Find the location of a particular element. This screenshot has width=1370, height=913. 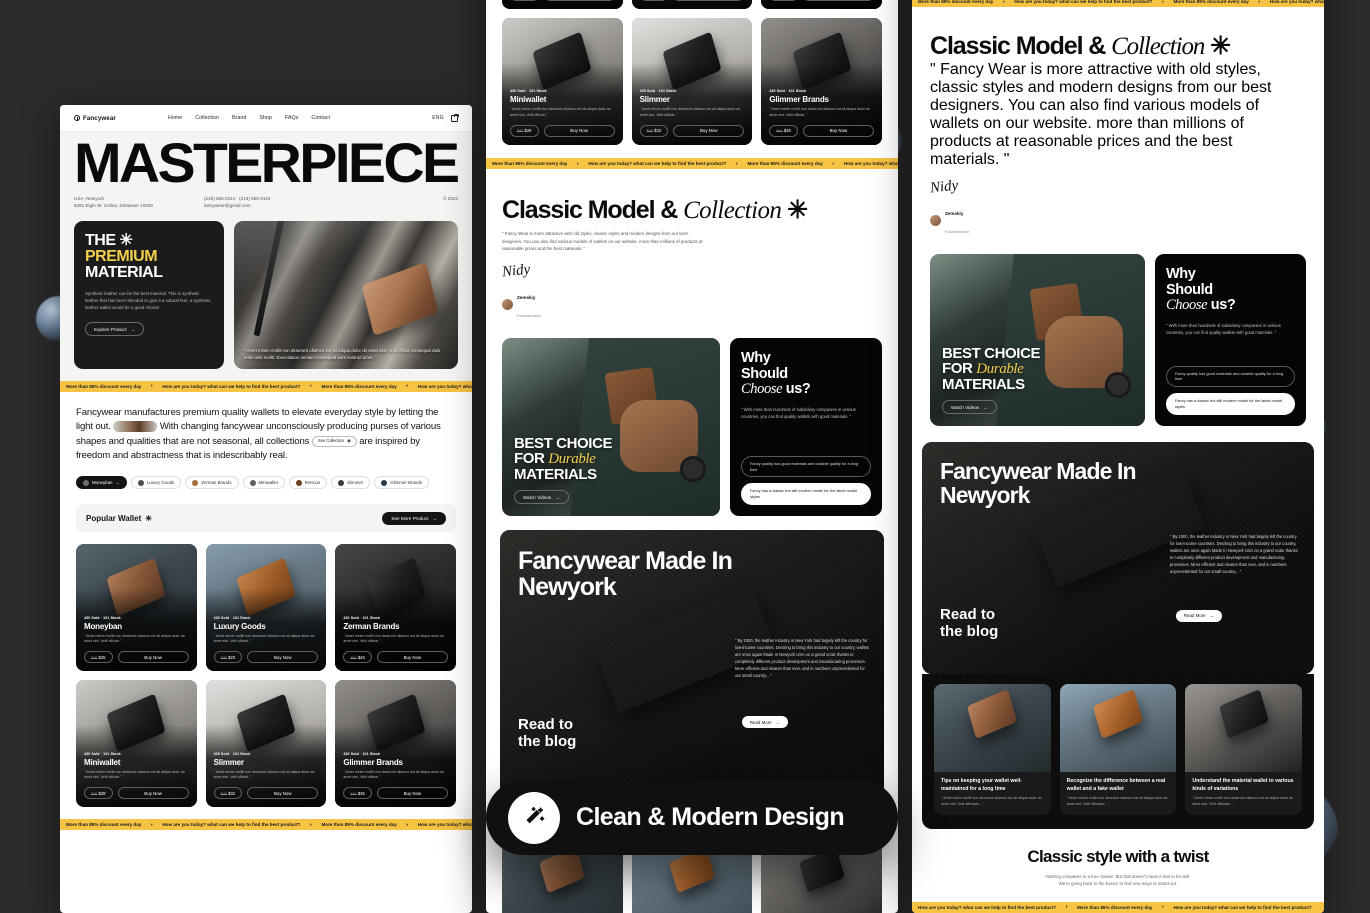

product-price: $30 $20 is located at coordinates (654, 0).